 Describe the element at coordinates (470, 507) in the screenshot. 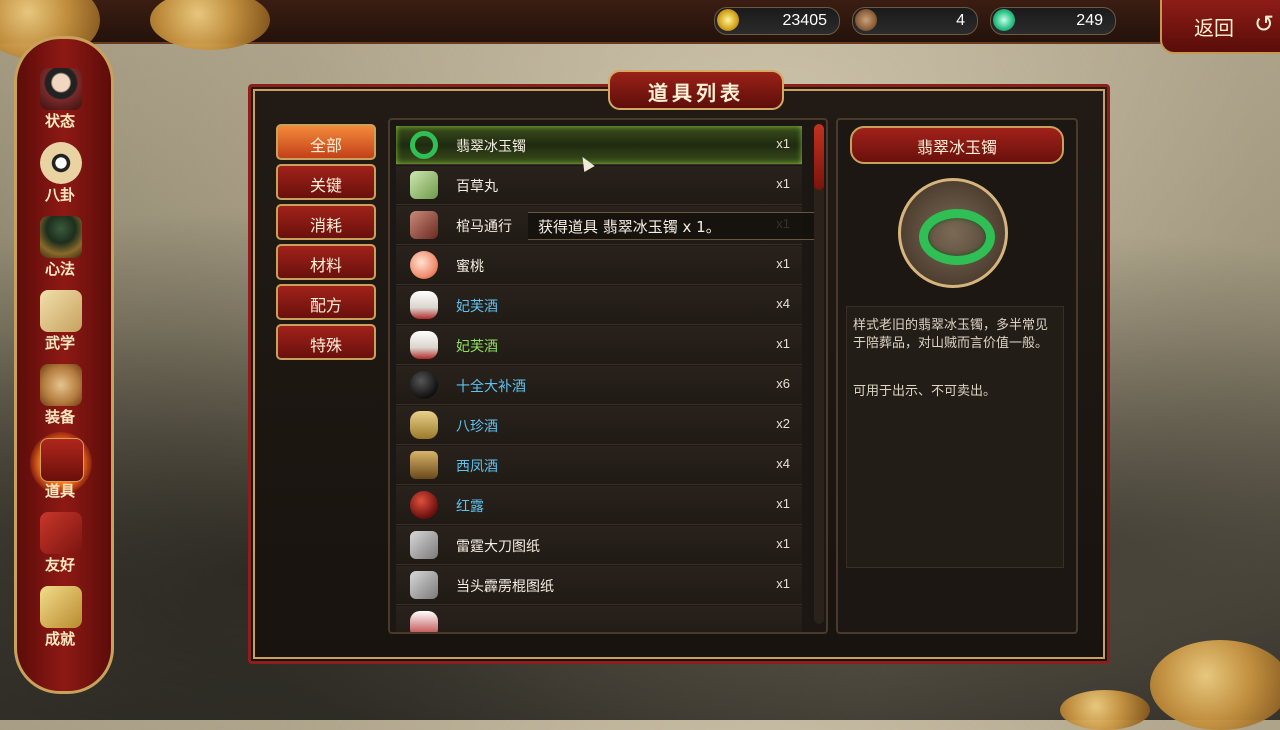

I see `item-name: 红露` at that location.